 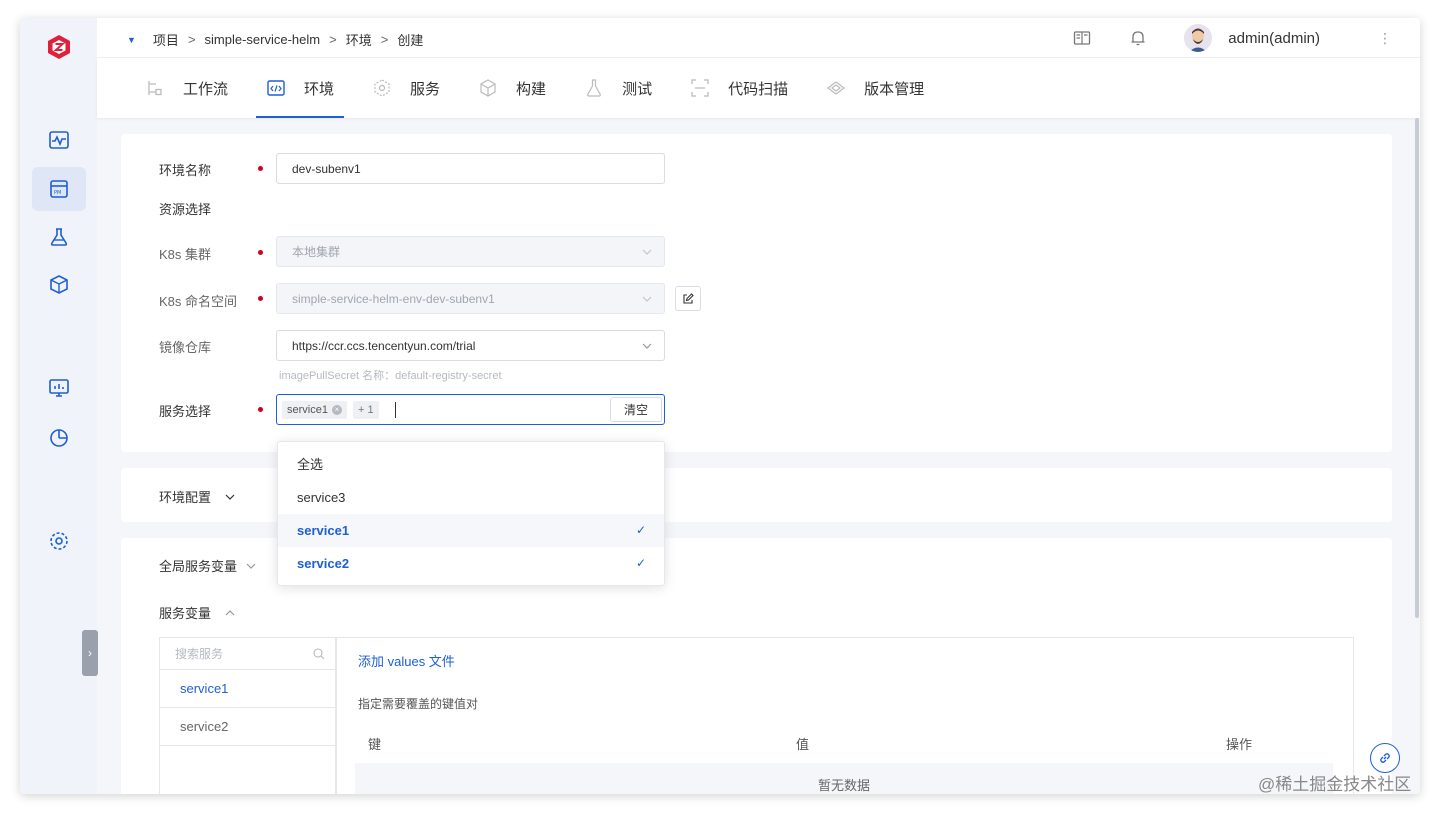 I want to click on workflow-icon, so click(x=155, y=88).